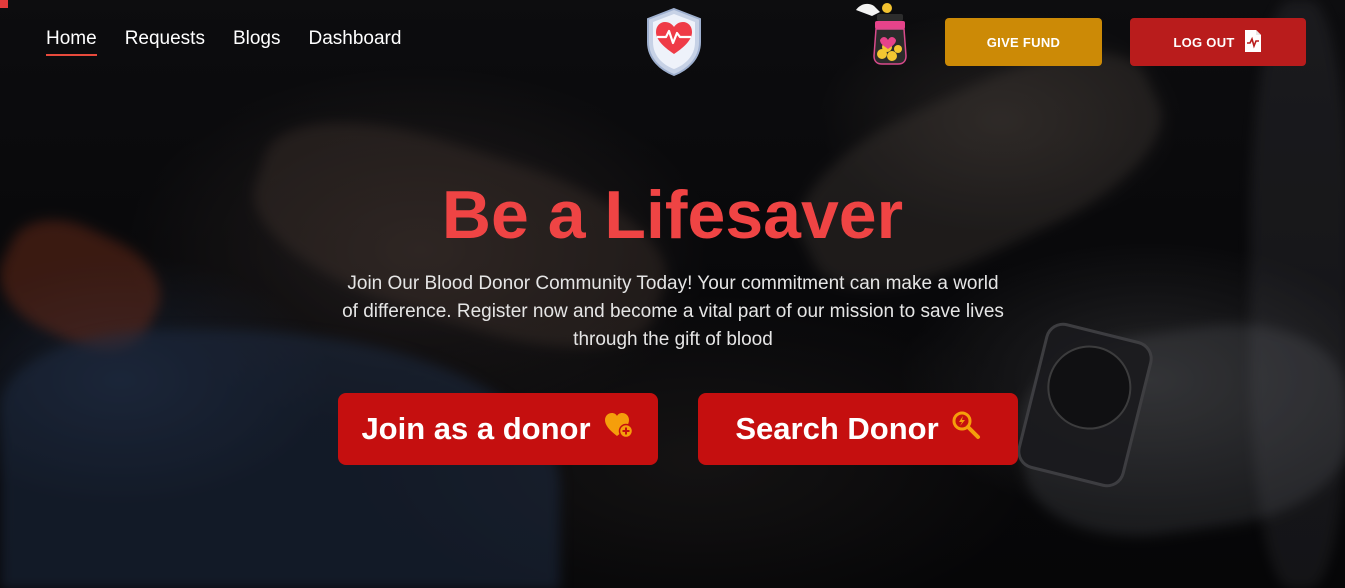 The width and height of the screenshot is (1345, 588). I want to click on heart-plus-icon, so click(619, 429).